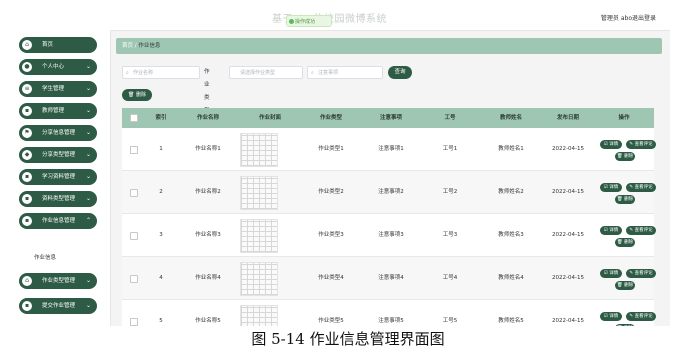 This screenshot has width=696, height=363. I want to click on cell-teacher: 教师姓名5, so click(511, 321).